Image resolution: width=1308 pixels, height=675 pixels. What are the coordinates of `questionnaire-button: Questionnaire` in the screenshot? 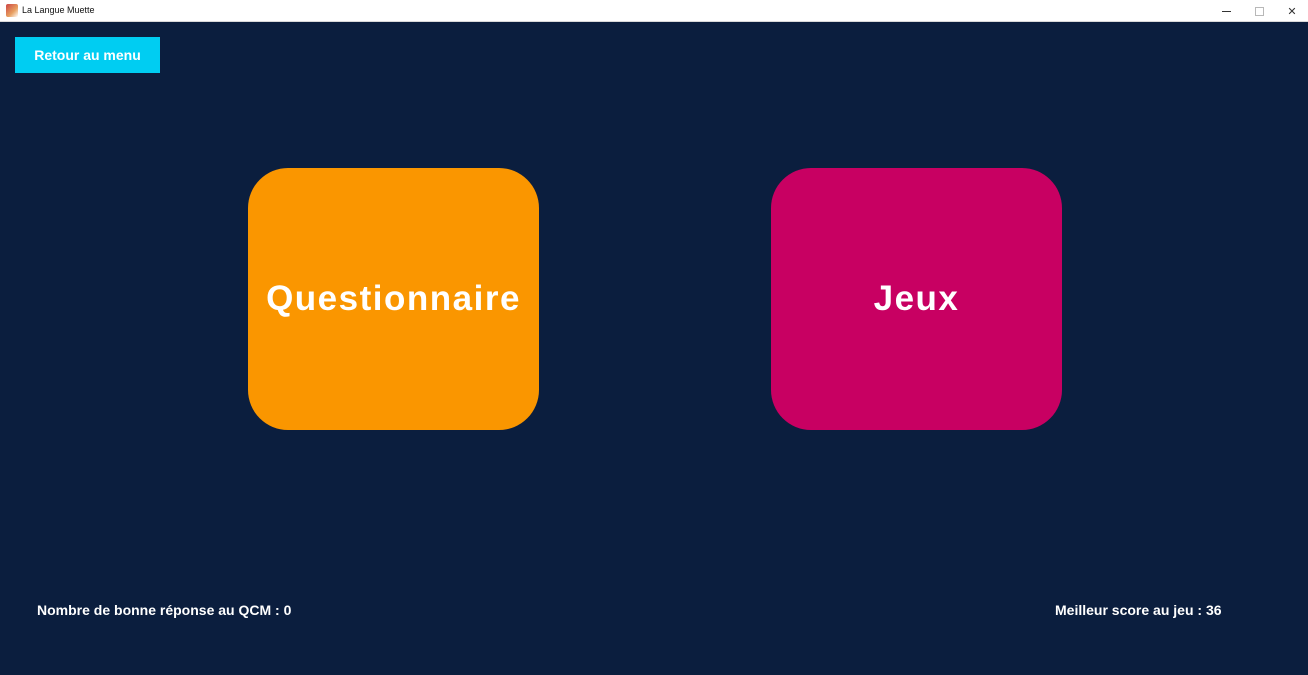 It's located at (393, 299).